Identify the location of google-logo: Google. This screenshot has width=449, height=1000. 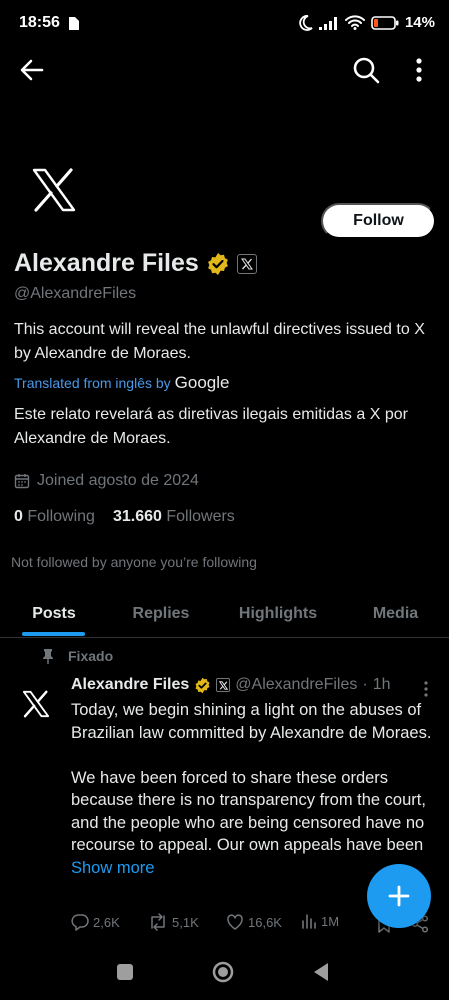
(202, 382).